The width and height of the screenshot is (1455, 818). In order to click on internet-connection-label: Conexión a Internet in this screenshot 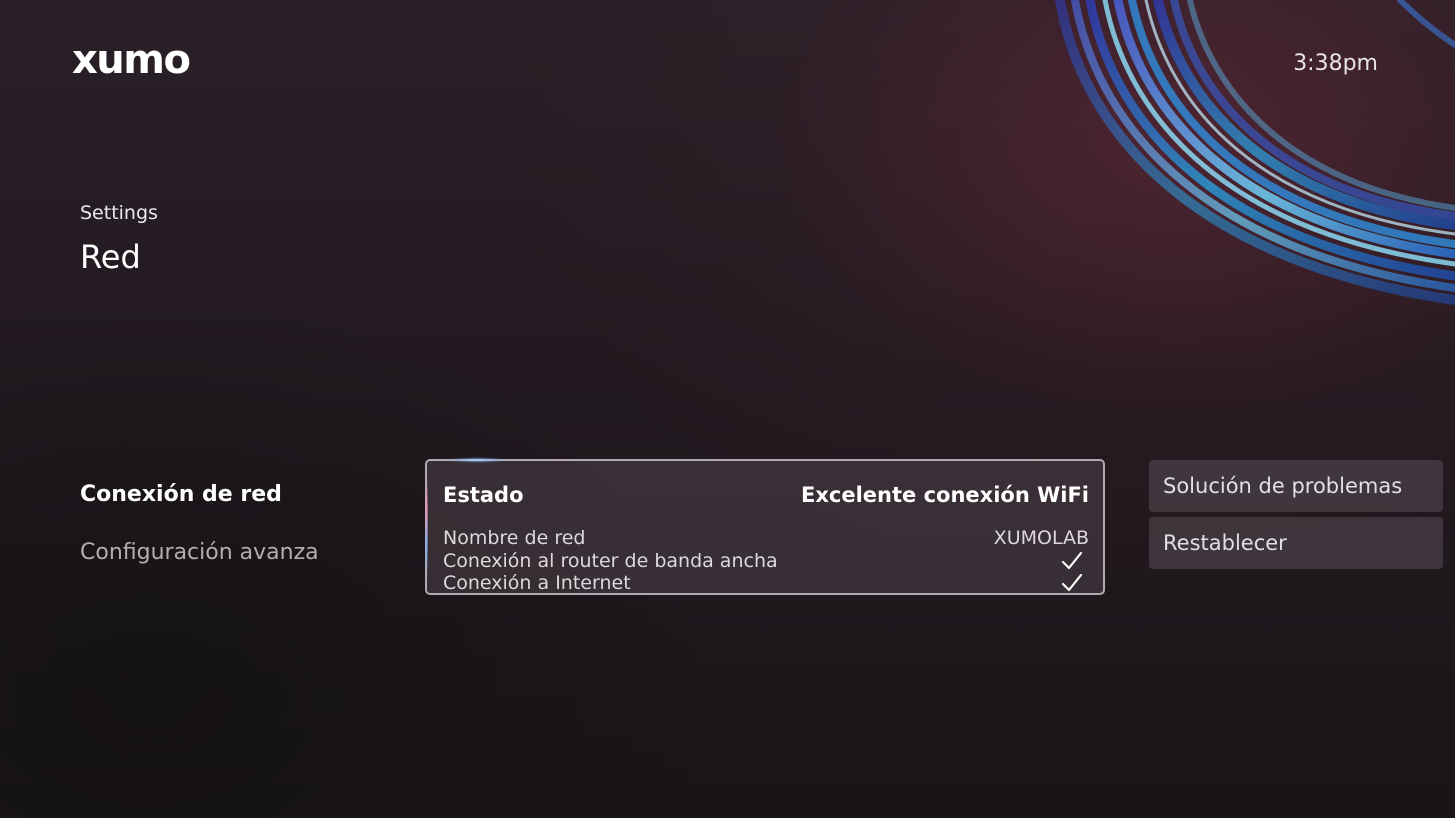, I will do `click(537, 583)`.